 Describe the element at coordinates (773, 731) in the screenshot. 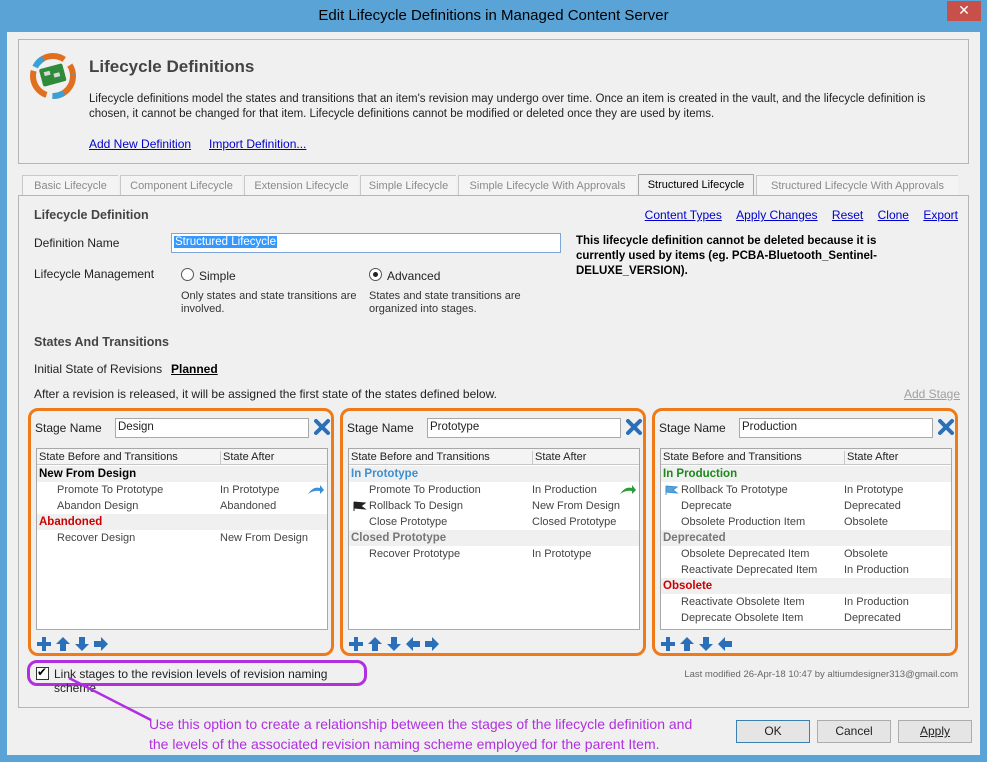

I see `ok-button: OK` at that location.